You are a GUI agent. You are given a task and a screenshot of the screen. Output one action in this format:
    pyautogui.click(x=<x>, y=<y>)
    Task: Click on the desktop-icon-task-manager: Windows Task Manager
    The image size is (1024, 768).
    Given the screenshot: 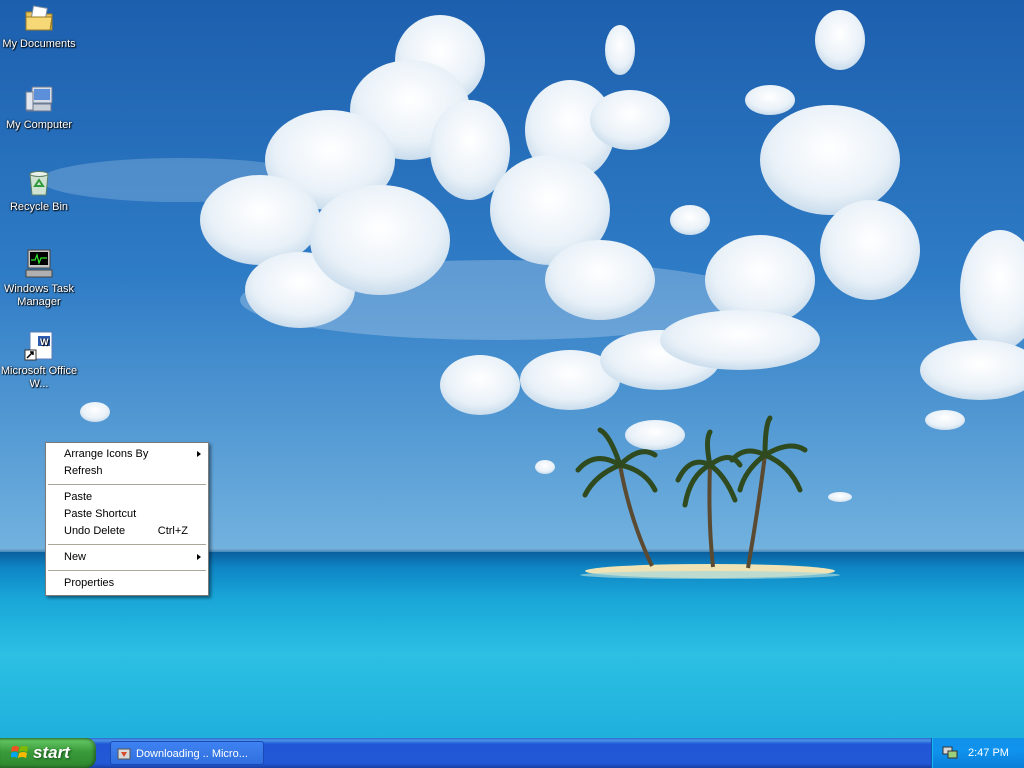 What is the action you would take?
    pyautogui.click(x=39, y=278)
    